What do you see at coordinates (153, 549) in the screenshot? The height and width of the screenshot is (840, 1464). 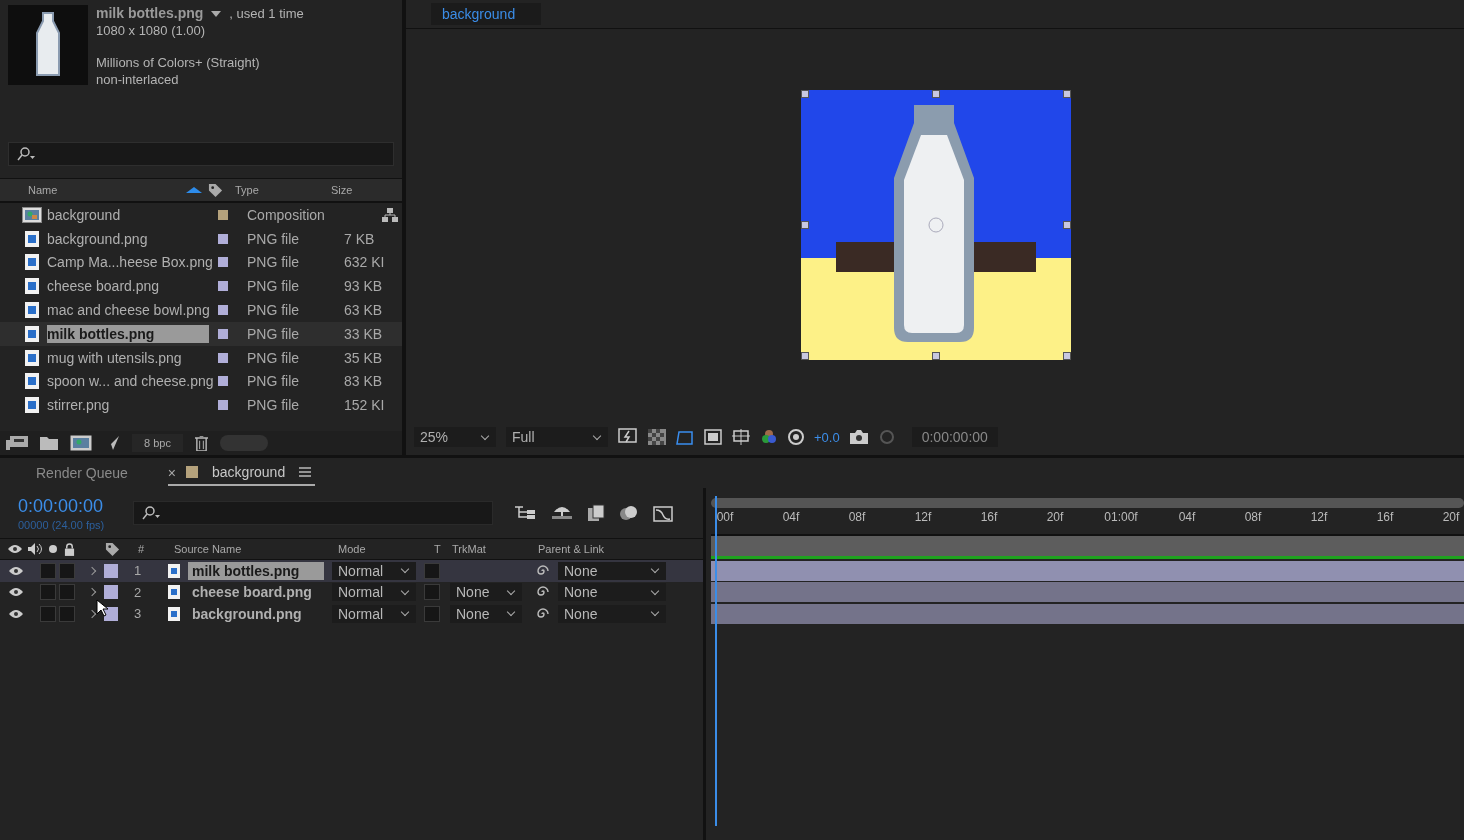 I see `column-header: #` at bounding box center [153, 549].